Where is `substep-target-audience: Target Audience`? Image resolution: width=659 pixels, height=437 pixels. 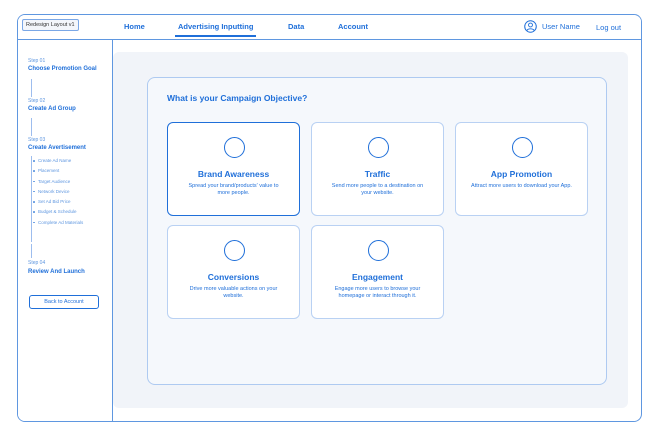
substep-target-audience: Target Audience is located at coordinates (58, 182).